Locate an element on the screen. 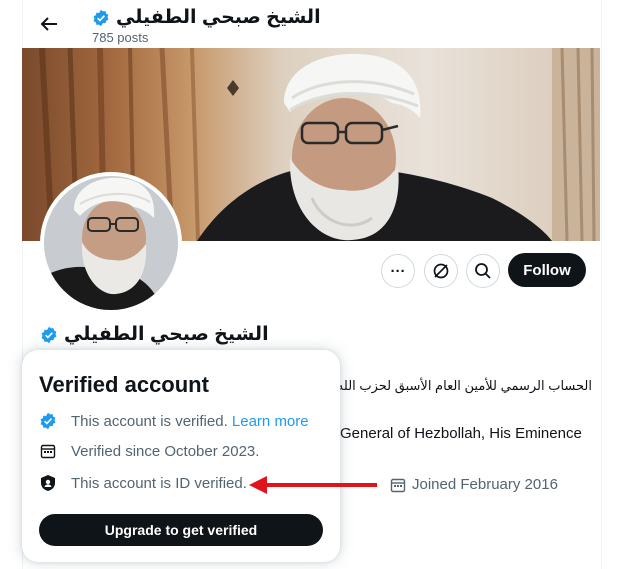 The width and height of the screenshot is (620, 569). id-verified-row: This account is ID verified. is located at coordinates (143, 483).